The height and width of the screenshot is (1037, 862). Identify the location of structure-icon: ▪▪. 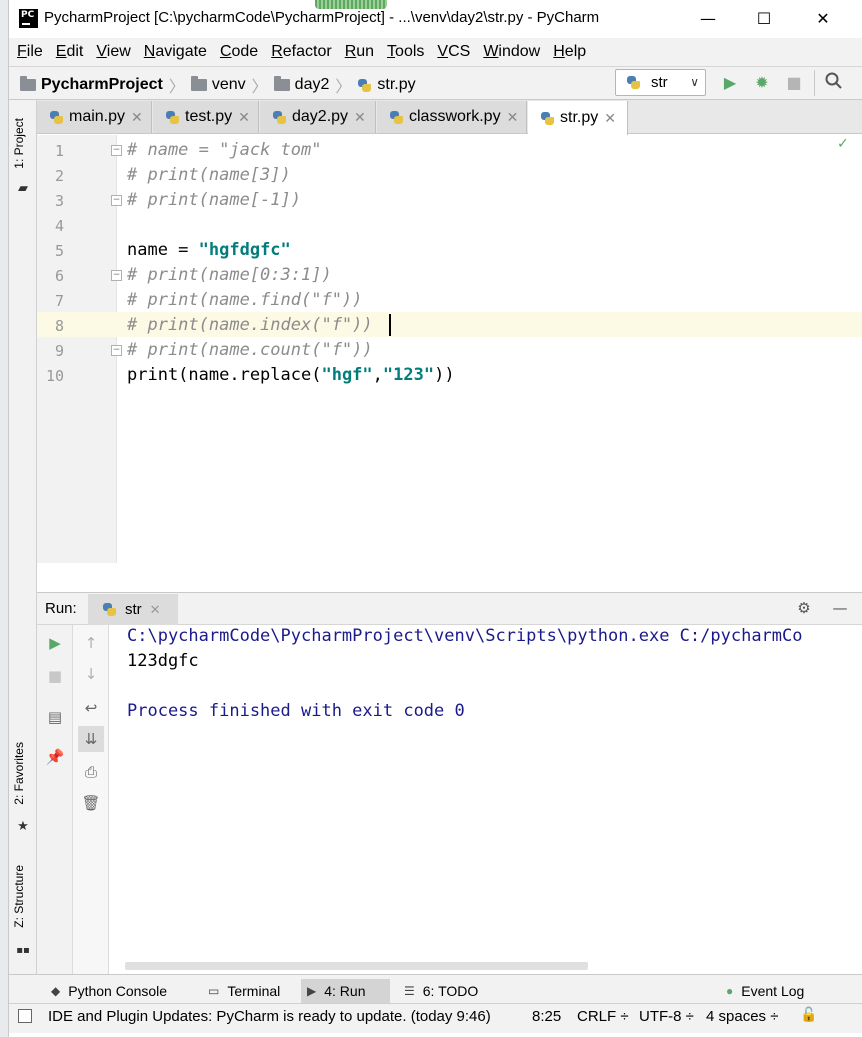
(23, 950).